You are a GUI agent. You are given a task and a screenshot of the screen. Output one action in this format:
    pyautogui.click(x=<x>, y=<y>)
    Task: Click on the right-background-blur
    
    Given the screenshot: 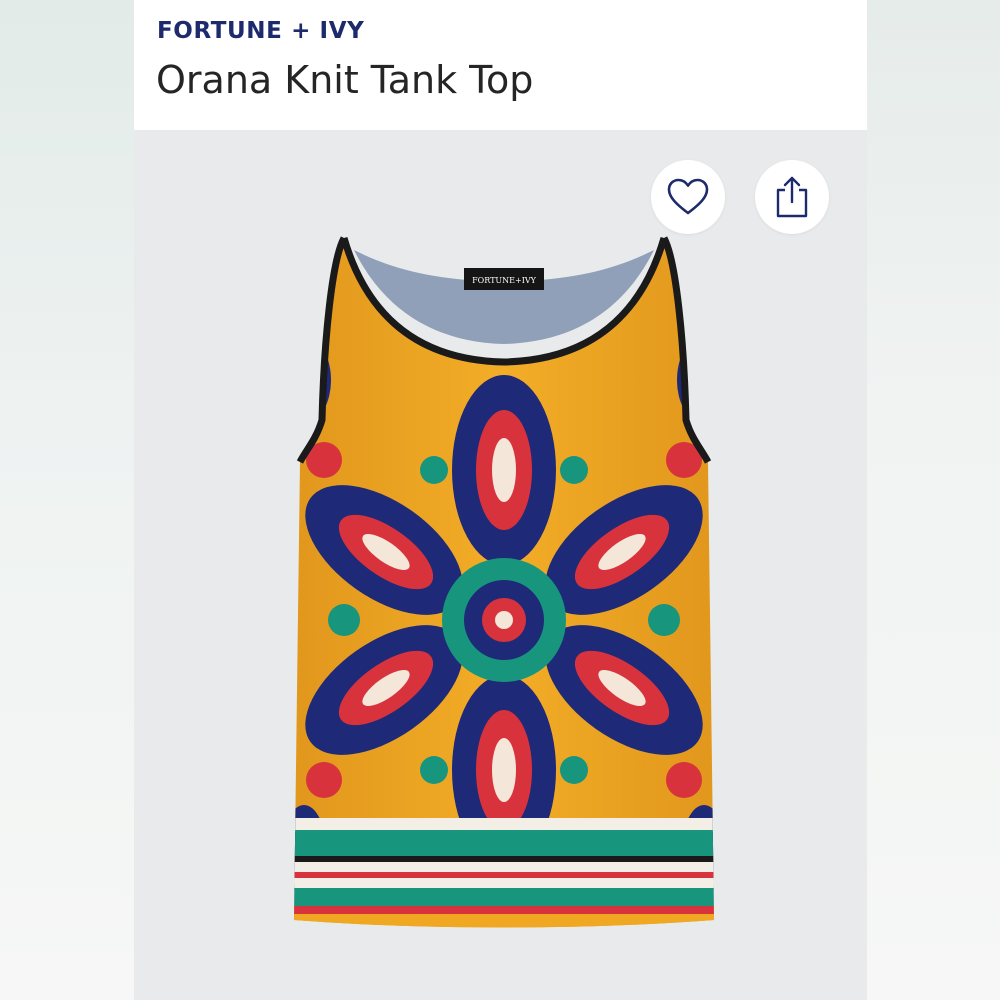 What is the action you would take?
    pyautogui.click(x=933, y=500)
    